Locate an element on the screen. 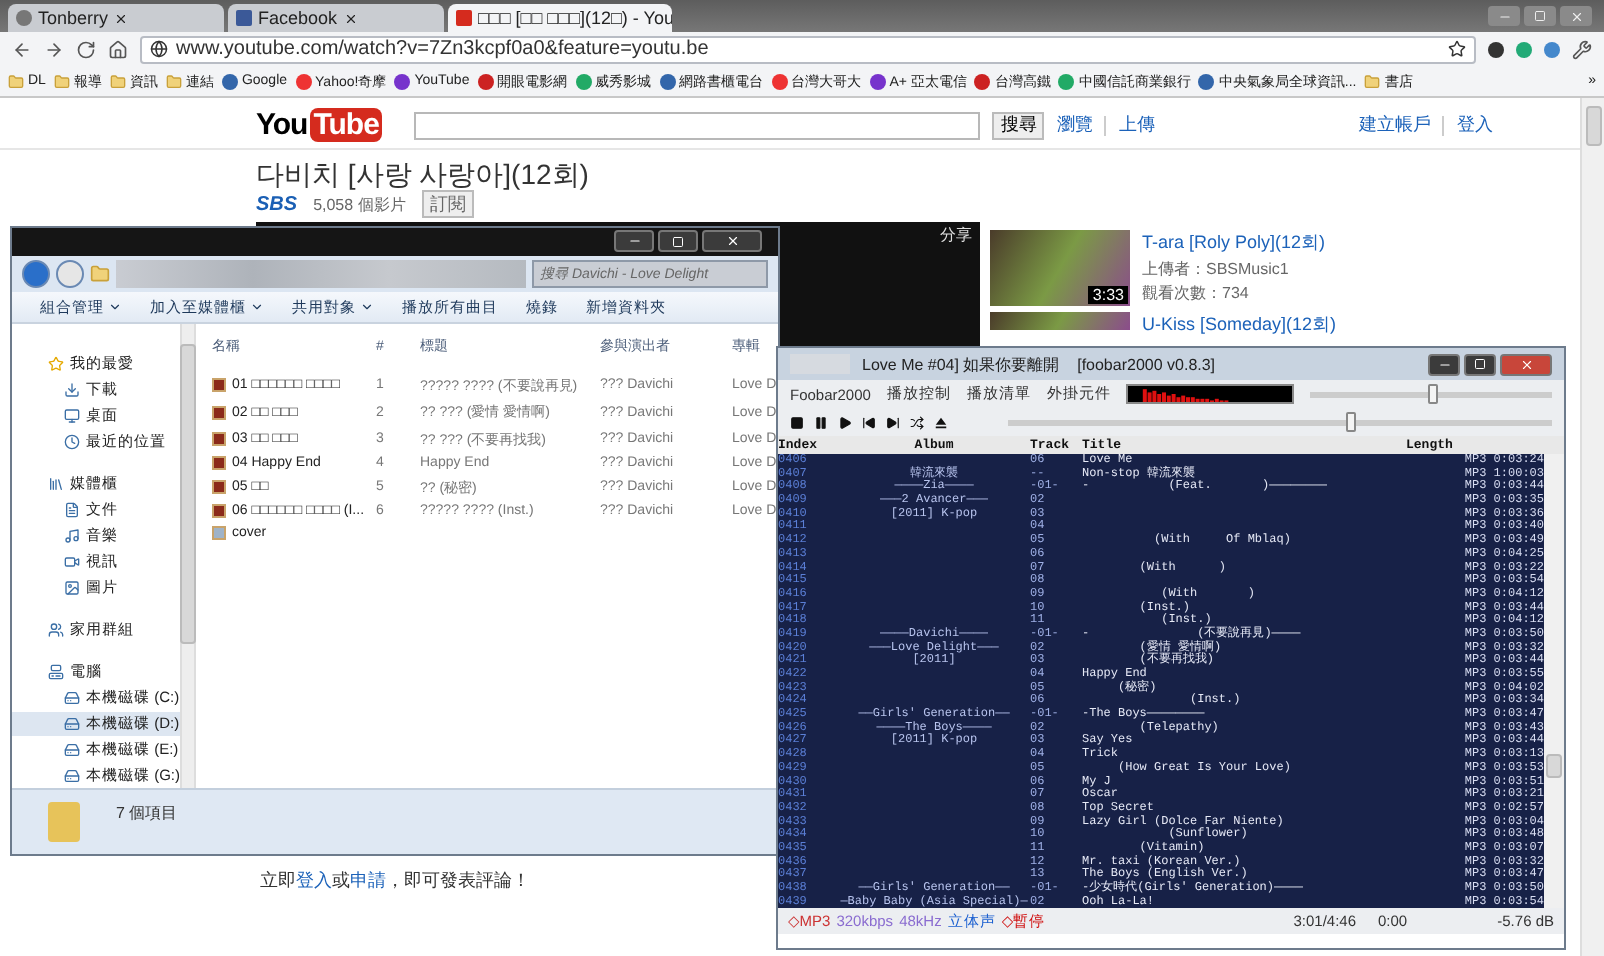 The height and width of the screenshot is (956, 1604). nav-link: 瀏覽 is located at coordinates (1074, 125).